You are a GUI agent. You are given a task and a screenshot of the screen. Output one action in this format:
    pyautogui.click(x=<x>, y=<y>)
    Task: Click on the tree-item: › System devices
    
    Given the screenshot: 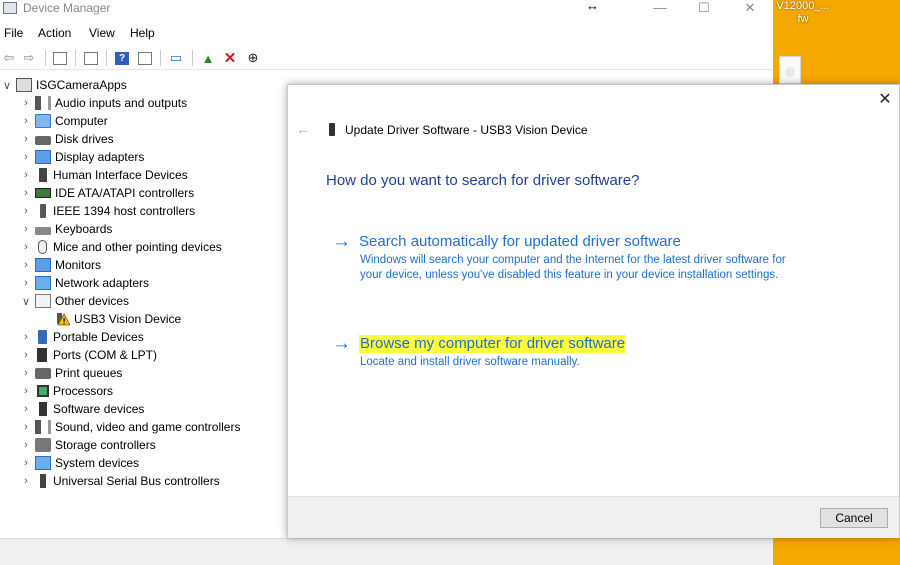 What is the action you would take?
    pyautogui.click(x=79, y=463)
    